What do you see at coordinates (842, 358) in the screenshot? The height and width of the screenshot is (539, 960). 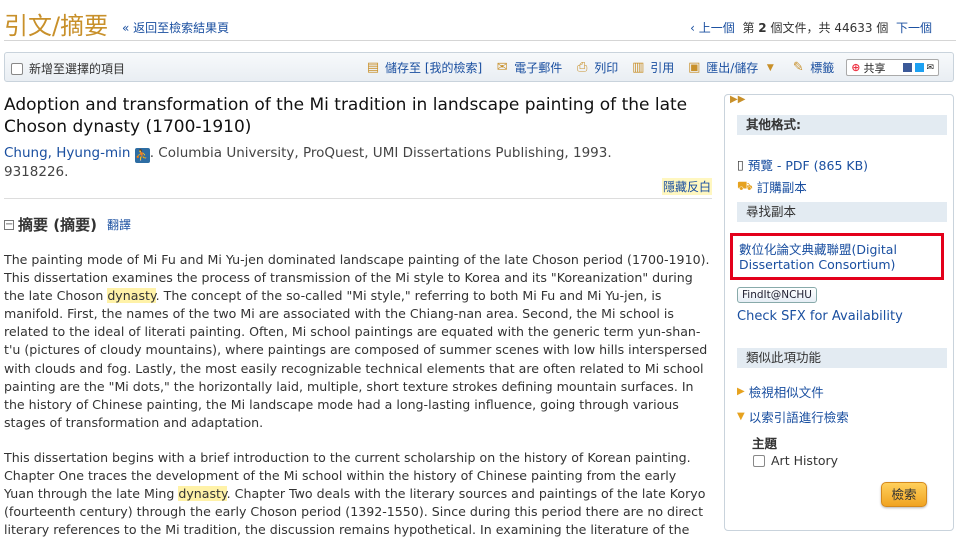 I see `similar-features-heading: 類似此項功能` at bounding box center [842, 358].